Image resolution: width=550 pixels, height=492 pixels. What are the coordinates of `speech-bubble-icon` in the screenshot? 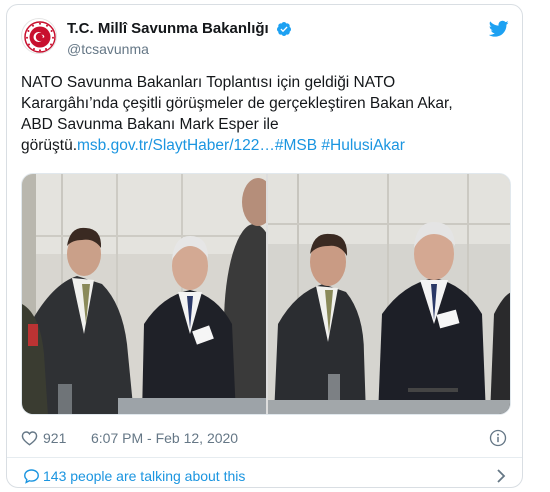 It's located at (31, 476).